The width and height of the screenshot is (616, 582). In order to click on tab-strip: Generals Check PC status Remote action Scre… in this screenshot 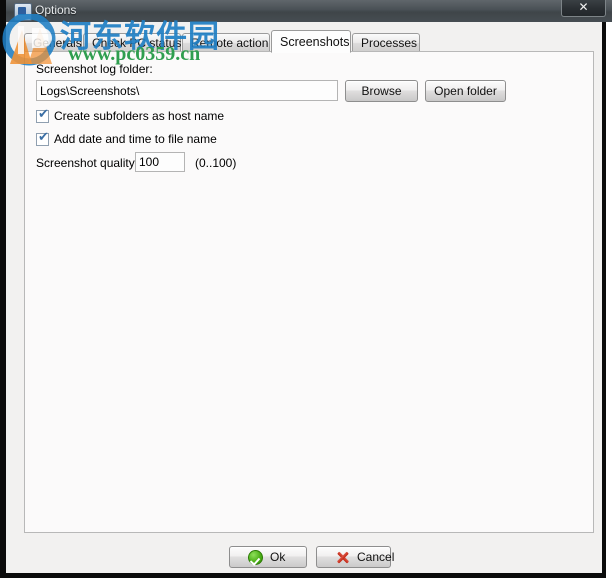, I will do `click(309, 41)`.